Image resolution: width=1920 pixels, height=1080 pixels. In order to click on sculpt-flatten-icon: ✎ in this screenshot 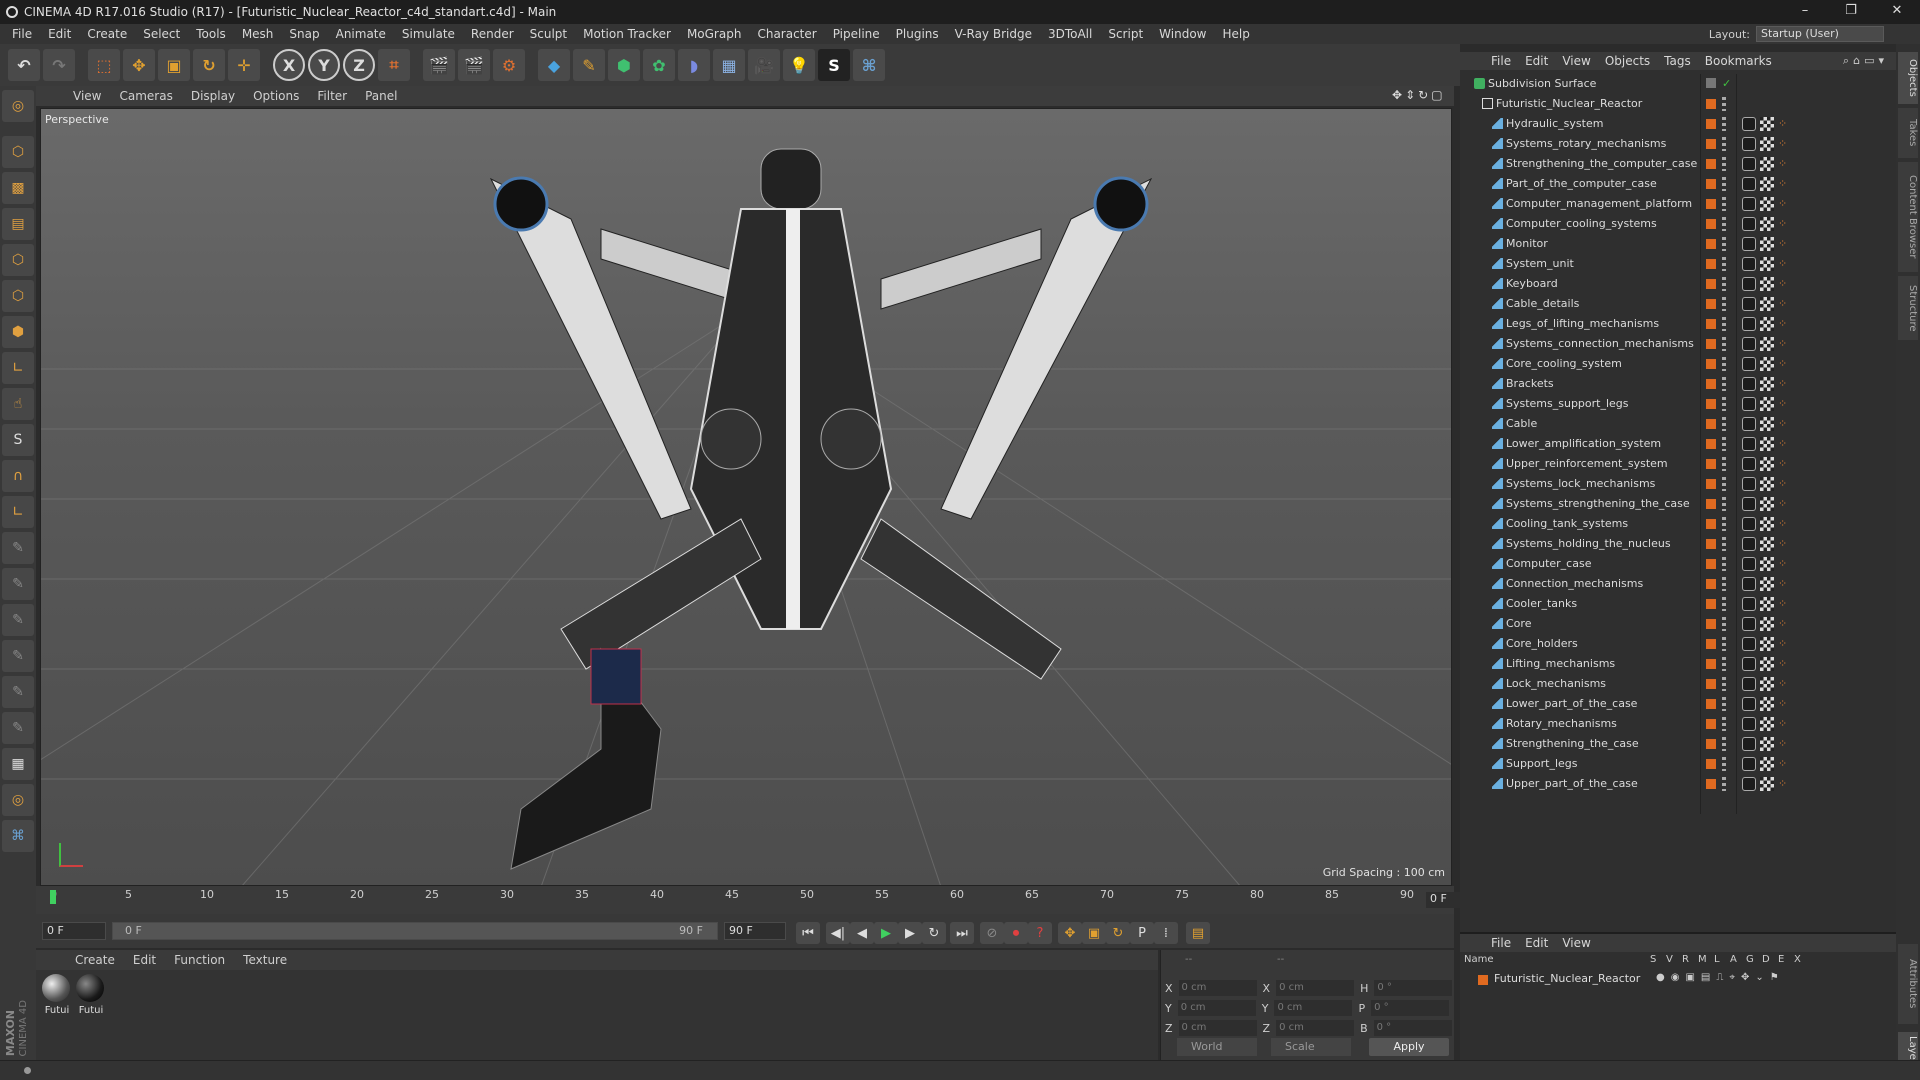, I will do `click(18, 728)`.